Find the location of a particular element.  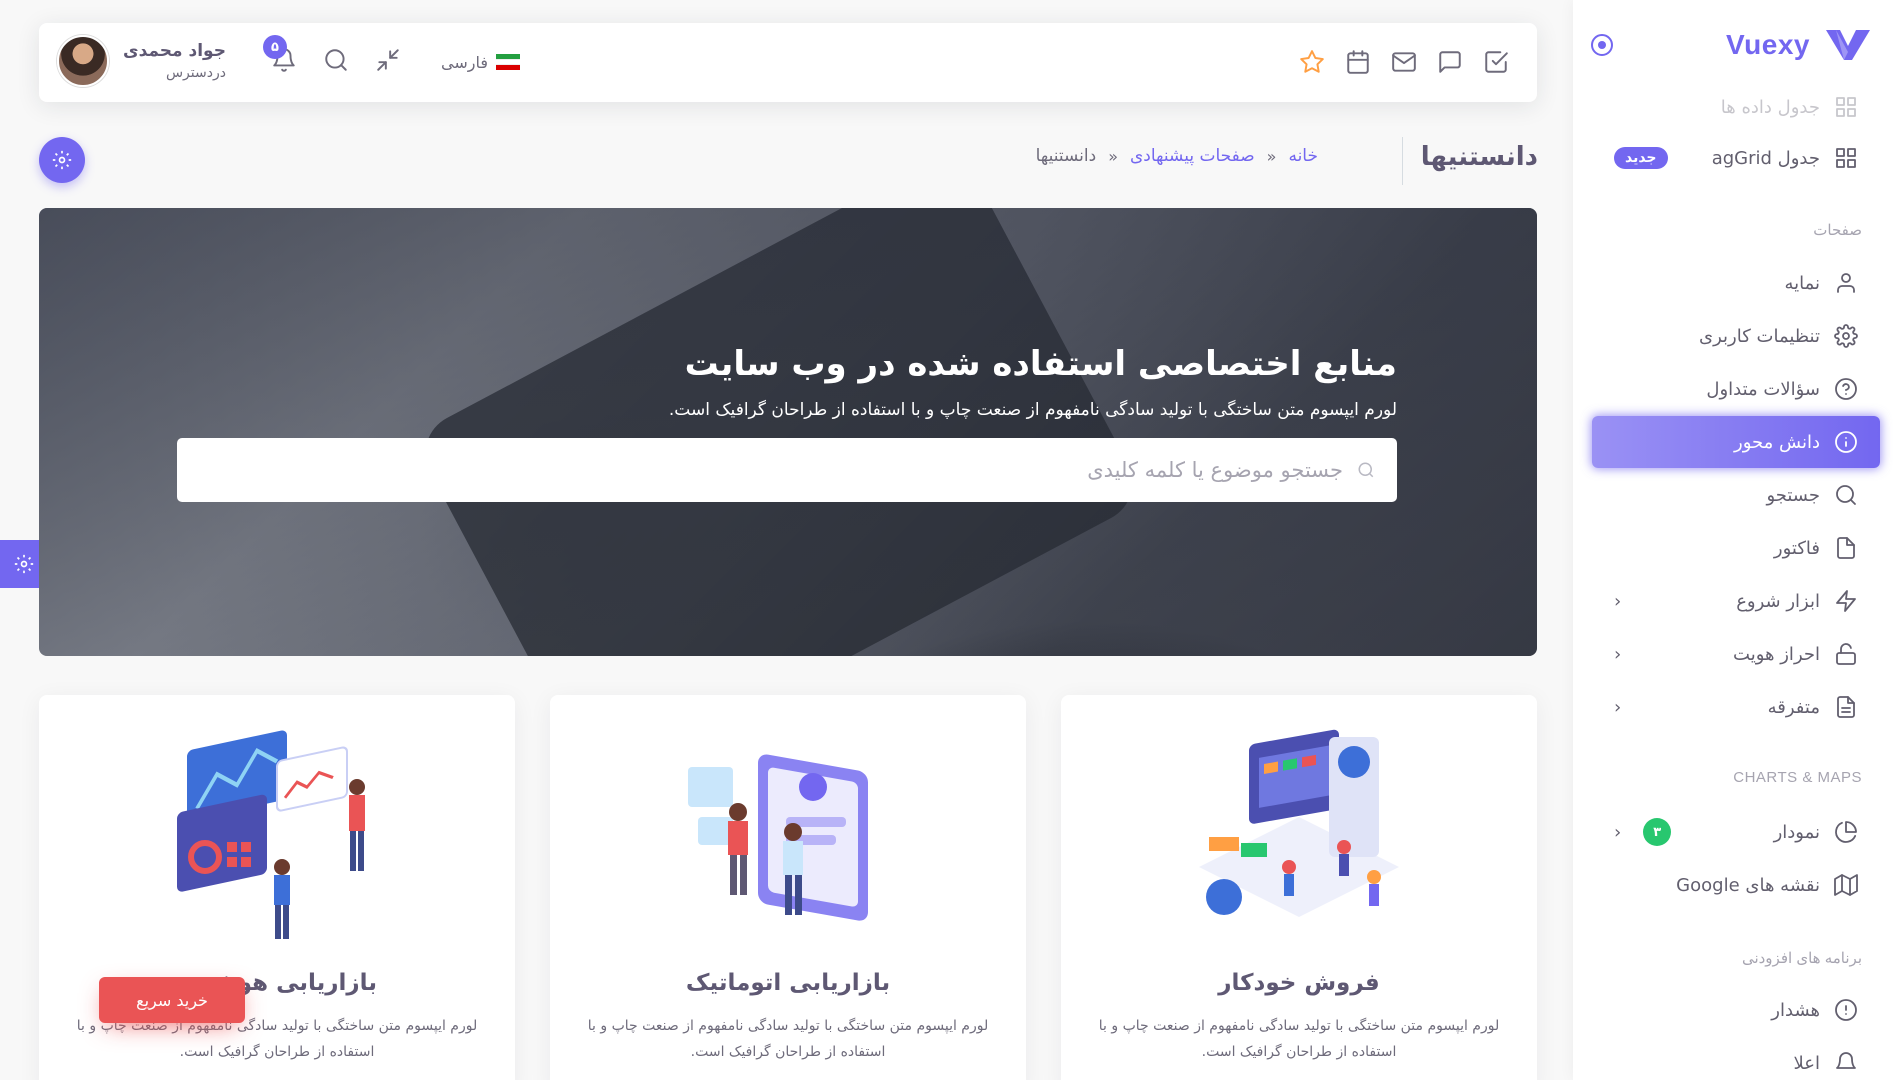

section-header-extensions: برنامه های افزودنی is located at coordinates (1801, 958).